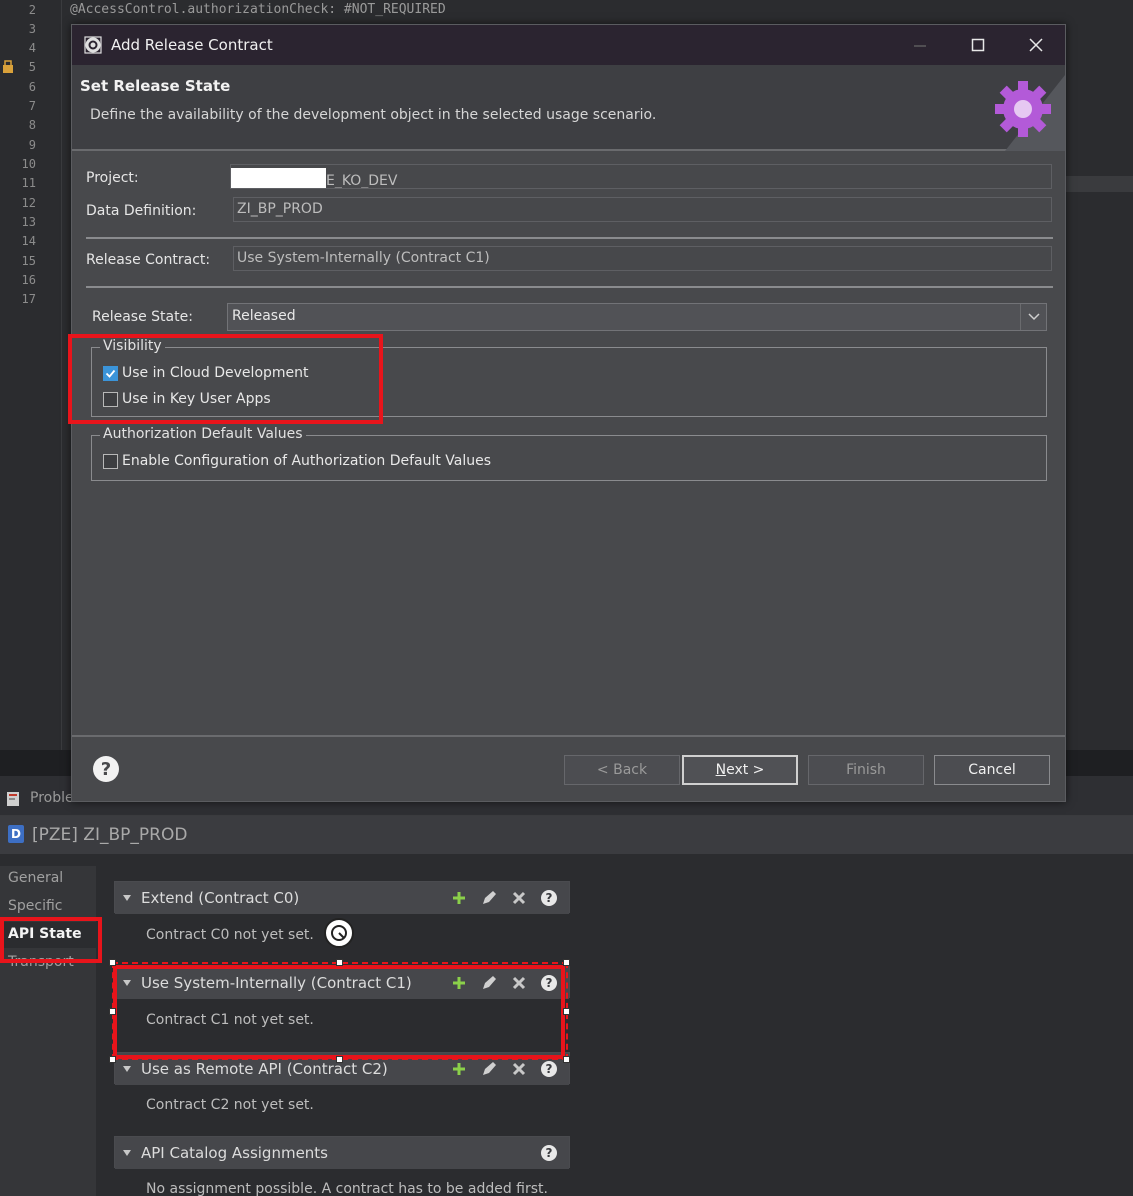 This screenshot has width=1133, height=1196. What do you see at coordinates (28, 280) in the screenshot?
I see `line-number: 16` at bounding box center [28, 280].